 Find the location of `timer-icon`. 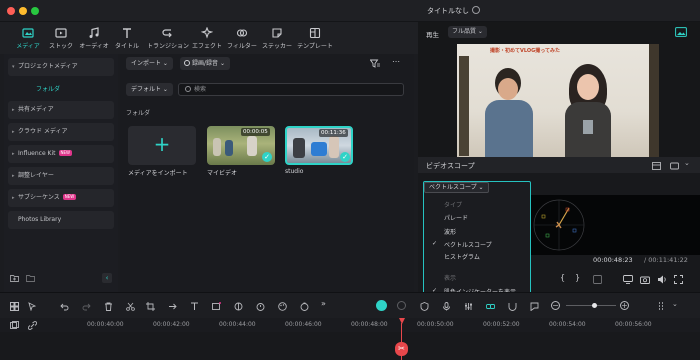

timer-icon is located at coordinates (260, 306).